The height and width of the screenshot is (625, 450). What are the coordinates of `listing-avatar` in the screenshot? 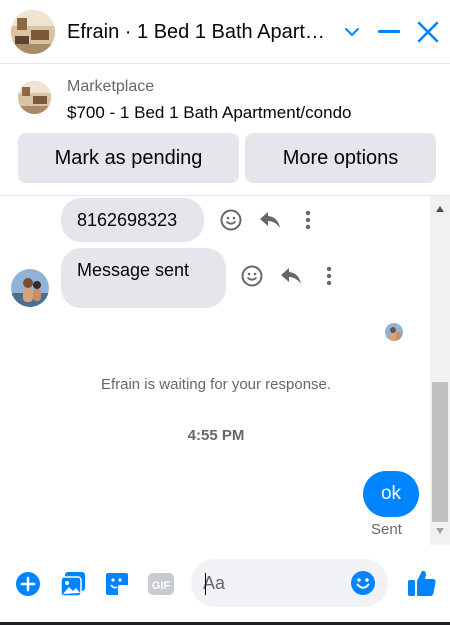 It's located at (33, 32).